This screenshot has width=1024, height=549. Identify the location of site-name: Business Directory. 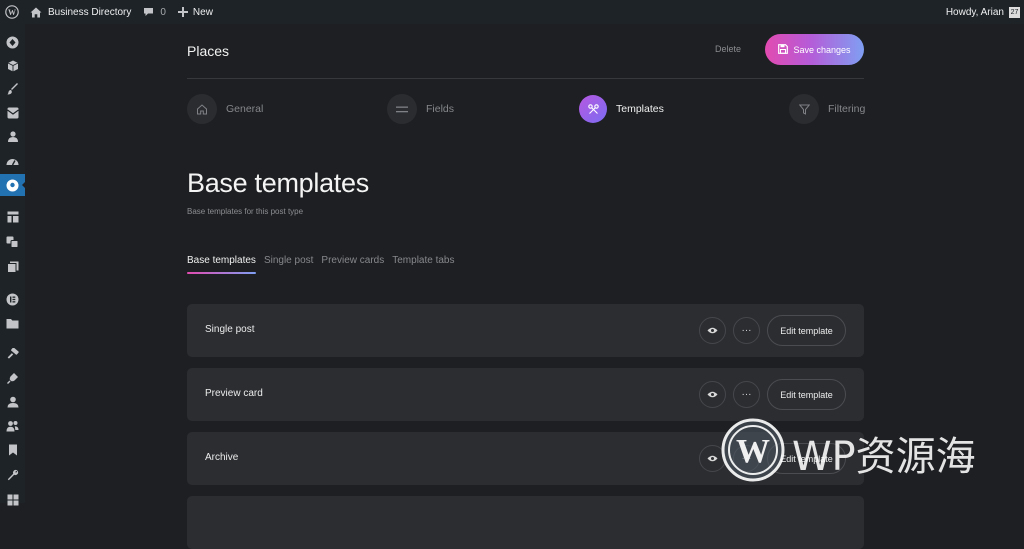
(90, 12).